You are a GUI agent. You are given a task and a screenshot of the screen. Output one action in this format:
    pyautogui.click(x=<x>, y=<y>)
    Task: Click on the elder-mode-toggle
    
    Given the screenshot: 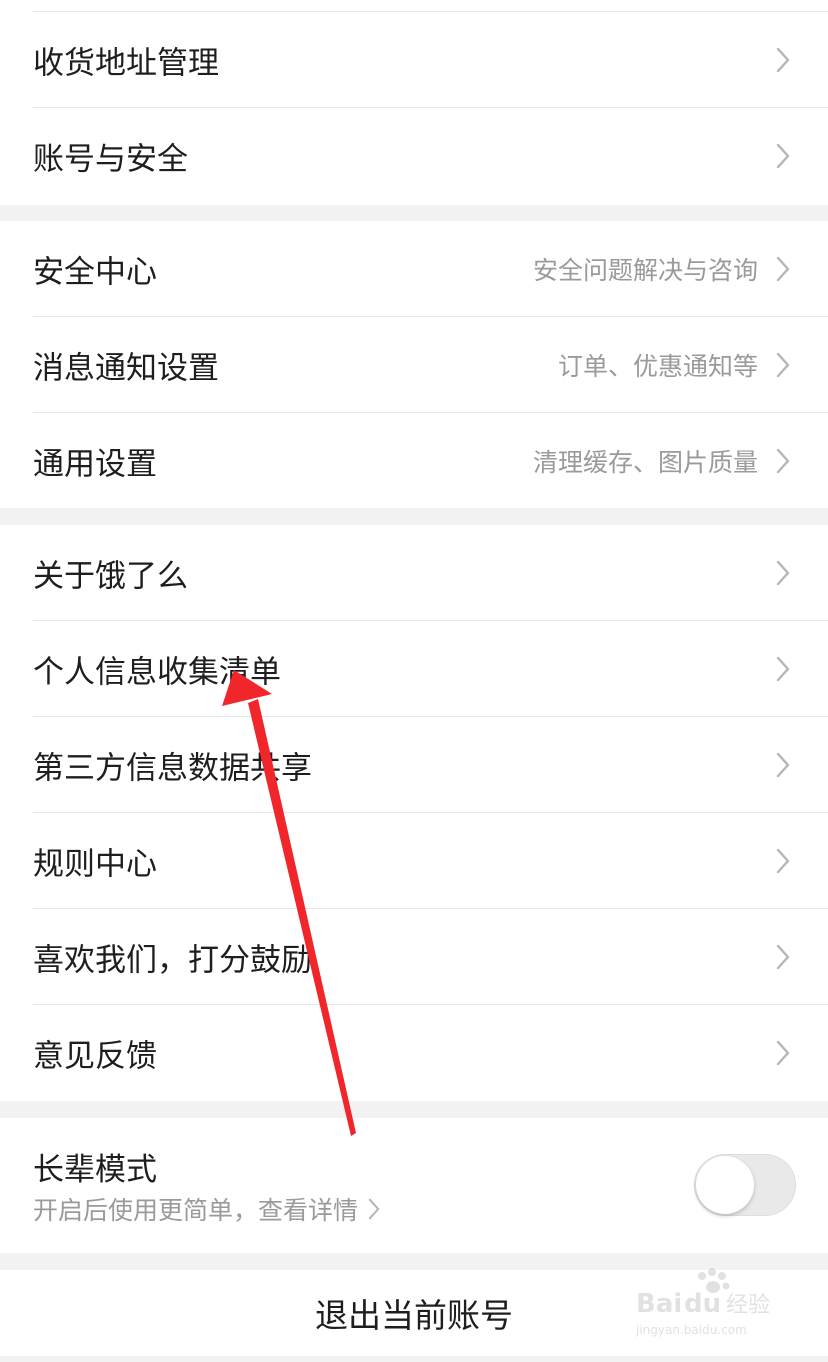 What is the action you would take?
    pyautogui.click(x=745, y=1185)
    